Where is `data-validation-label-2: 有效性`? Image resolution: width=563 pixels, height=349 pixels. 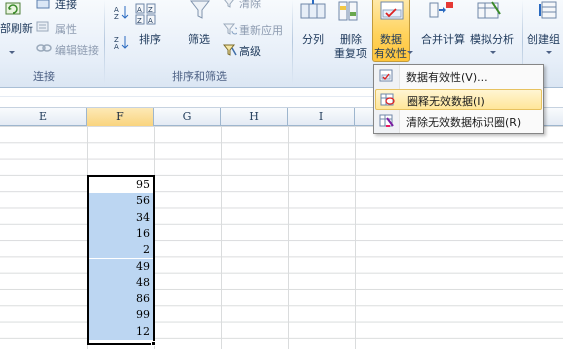
data-validation-label-2: 有效性 is located at coordinates (390, 53).